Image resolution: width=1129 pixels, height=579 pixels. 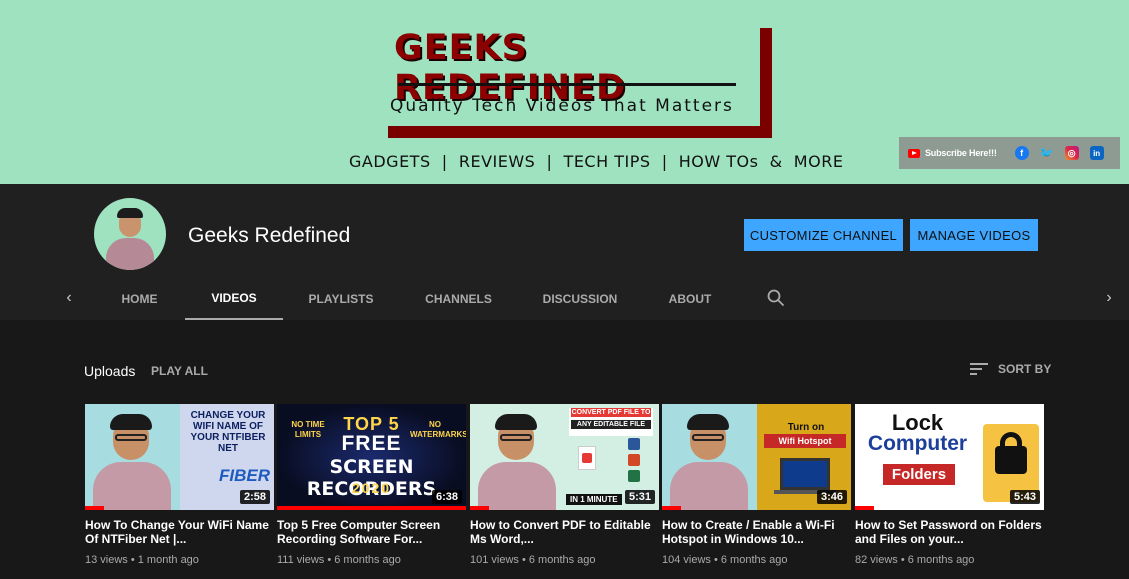 What do you see at coordinates (587, 458) in the screenshot?
I see `pdf-file-icon` at bounding box center [587, 458].